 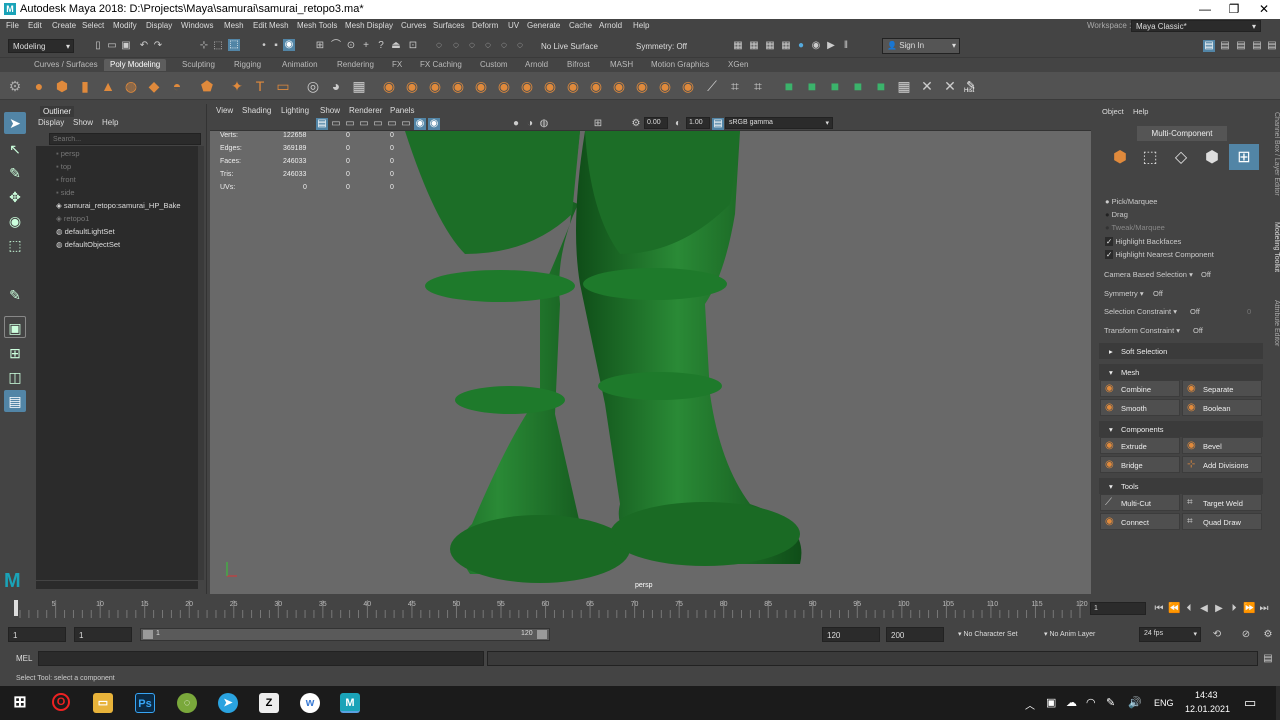 I want to click on menu-generate: Generate, so click(x=543, y=25).